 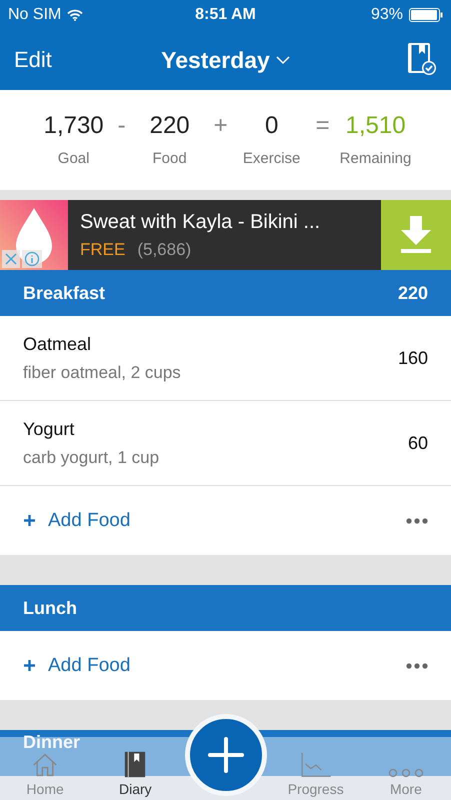 I want to click on meal-name: Lunch, so click(x=50, y=608).